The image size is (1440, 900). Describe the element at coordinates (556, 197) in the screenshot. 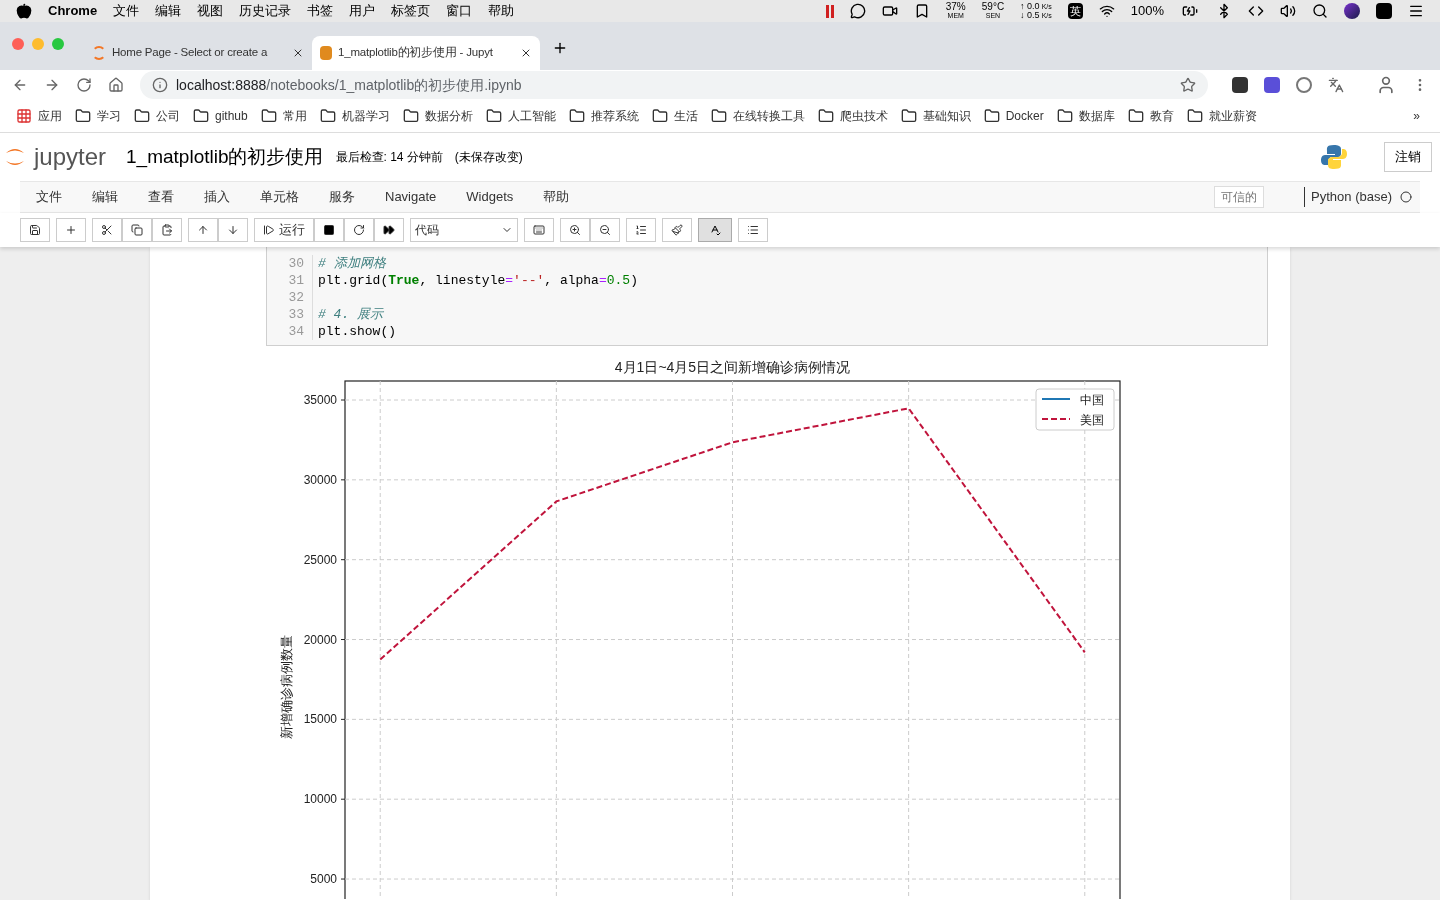

I see `notebook-menu-item: 帮助` at that location.